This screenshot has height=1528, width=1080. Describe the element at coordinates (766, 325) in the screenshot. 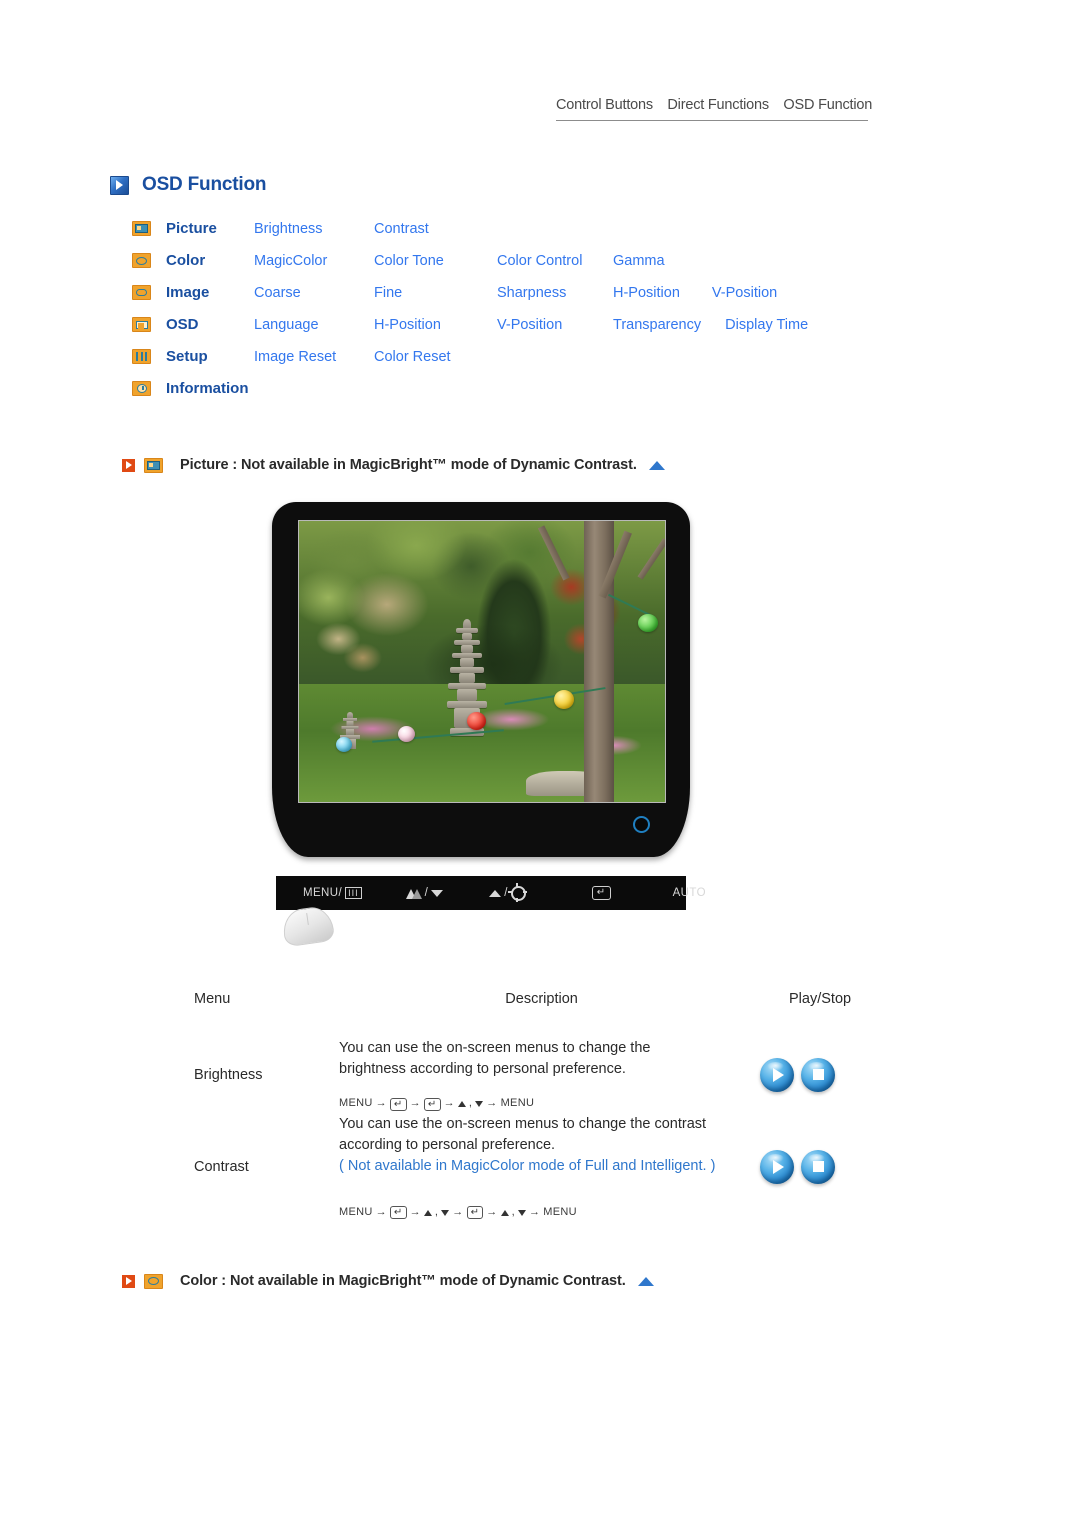

I see `menu-sub-display-time: Display Time` at that location.